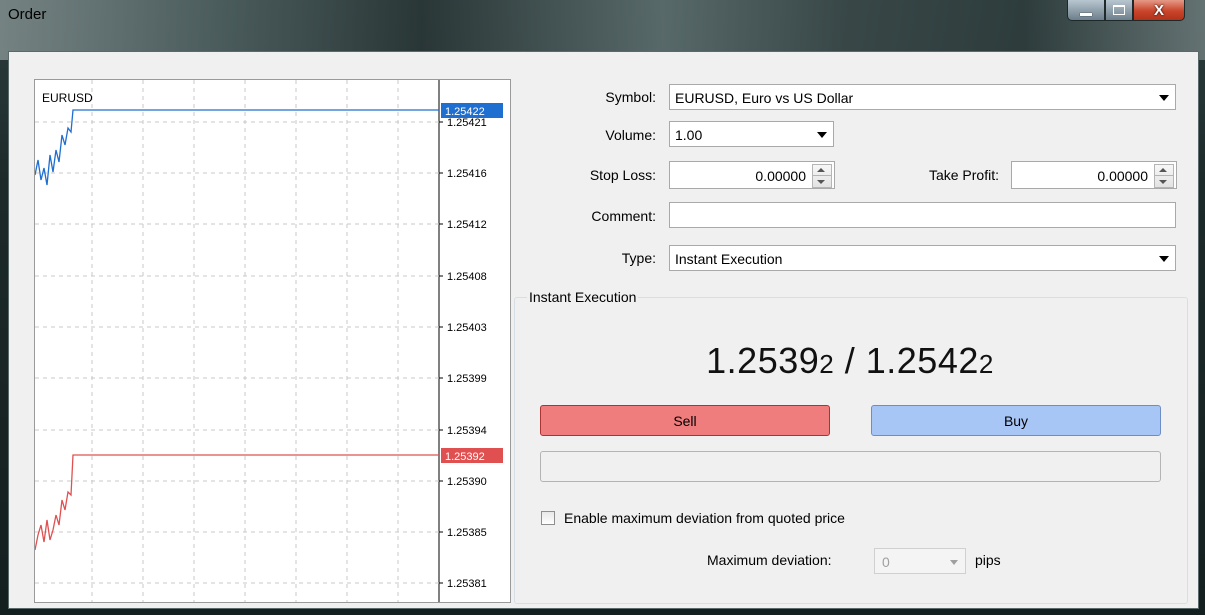 The image size is (1205, 615). What do you see at coordinates (763, 360) in the screenshot?
I see `bid-price: 1.2539` at bounding box center [763, 360].